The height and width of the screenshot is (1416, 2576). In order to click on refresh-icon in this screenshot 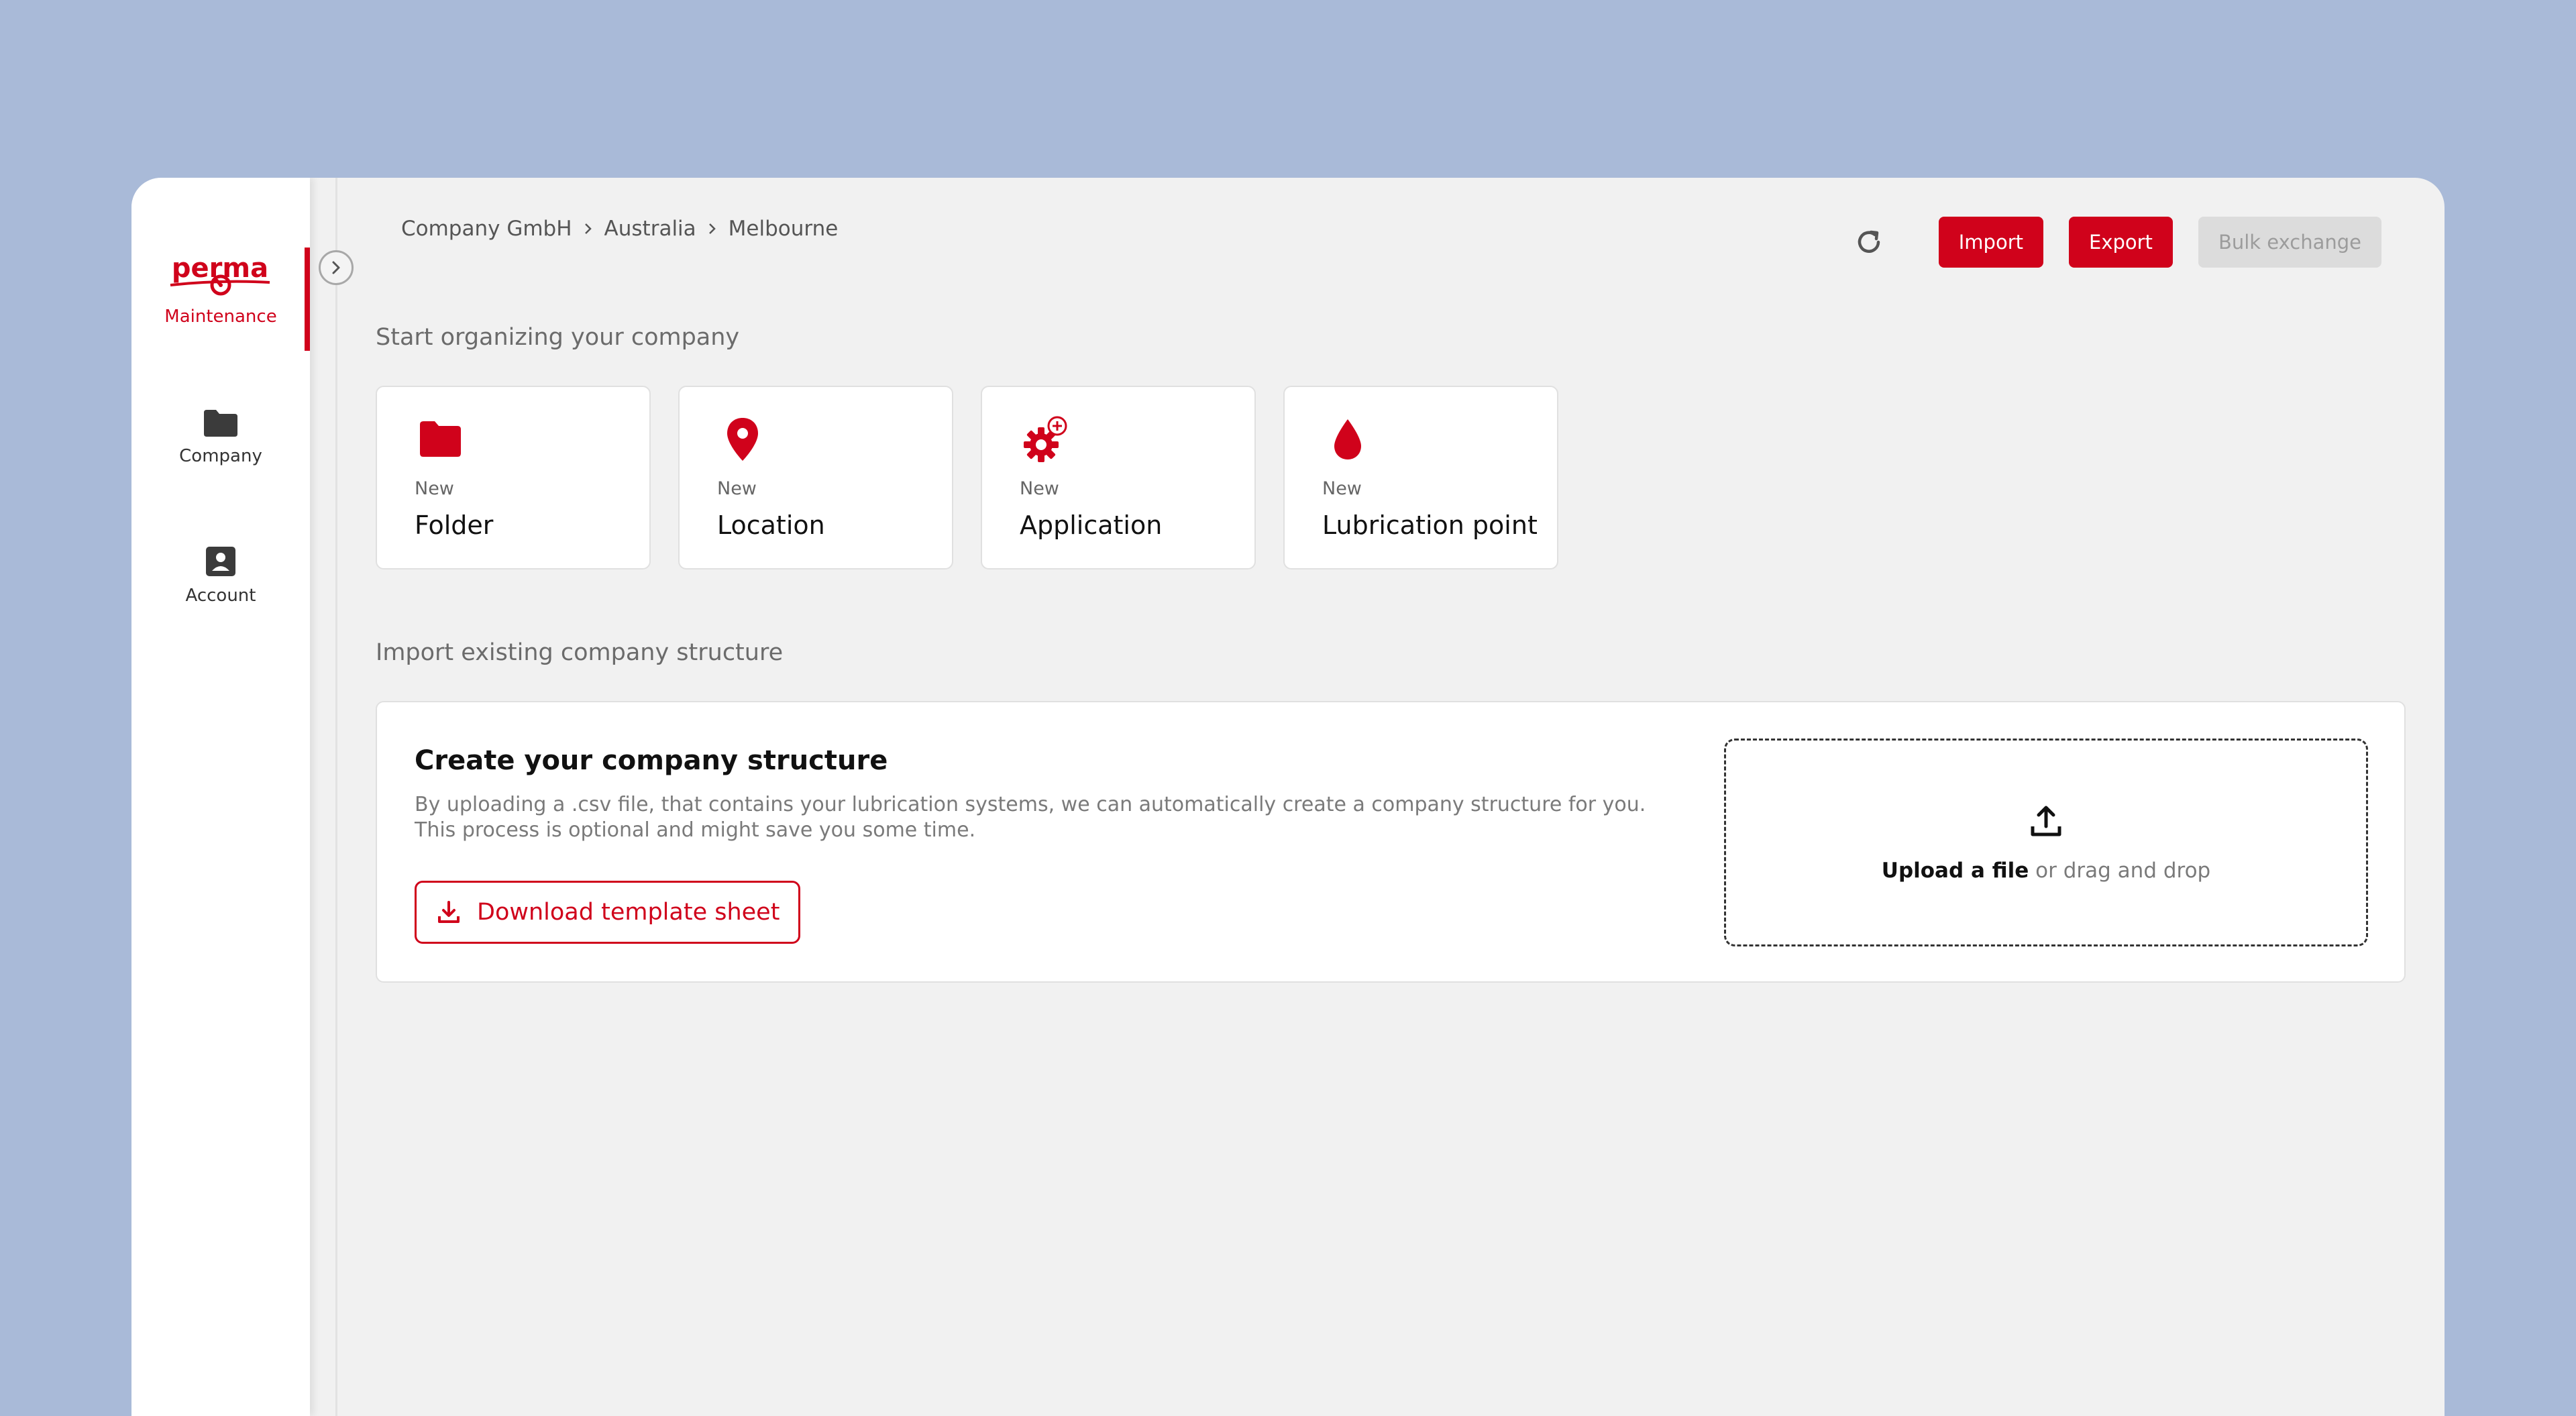, I will do `click(1869, 242)`.